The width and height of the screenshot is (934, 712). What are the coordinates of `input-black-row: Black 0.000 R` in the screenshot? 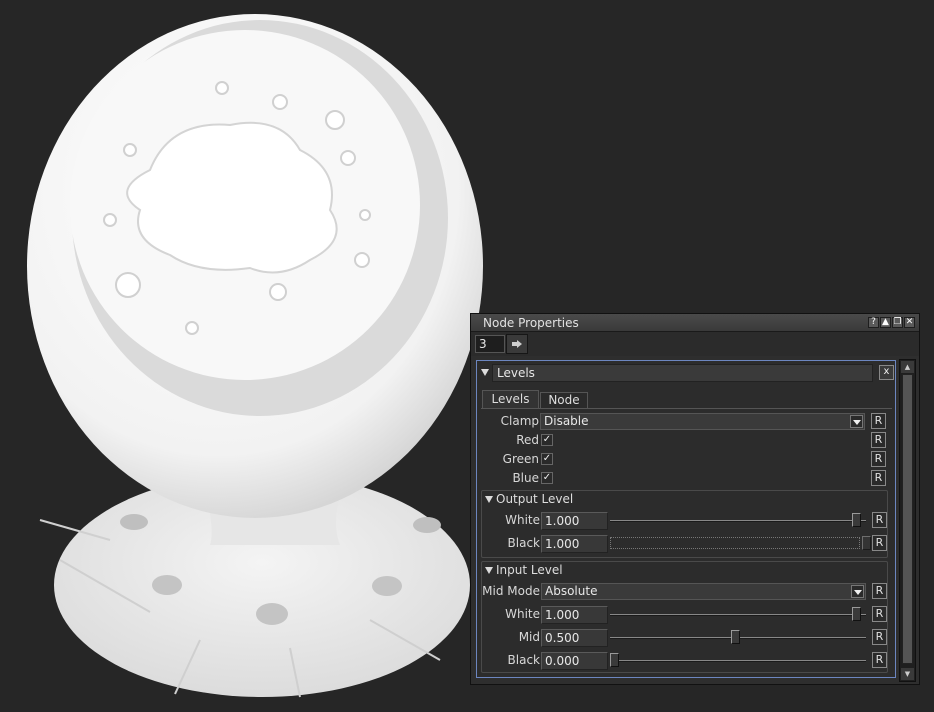 It's located at (687, 660).